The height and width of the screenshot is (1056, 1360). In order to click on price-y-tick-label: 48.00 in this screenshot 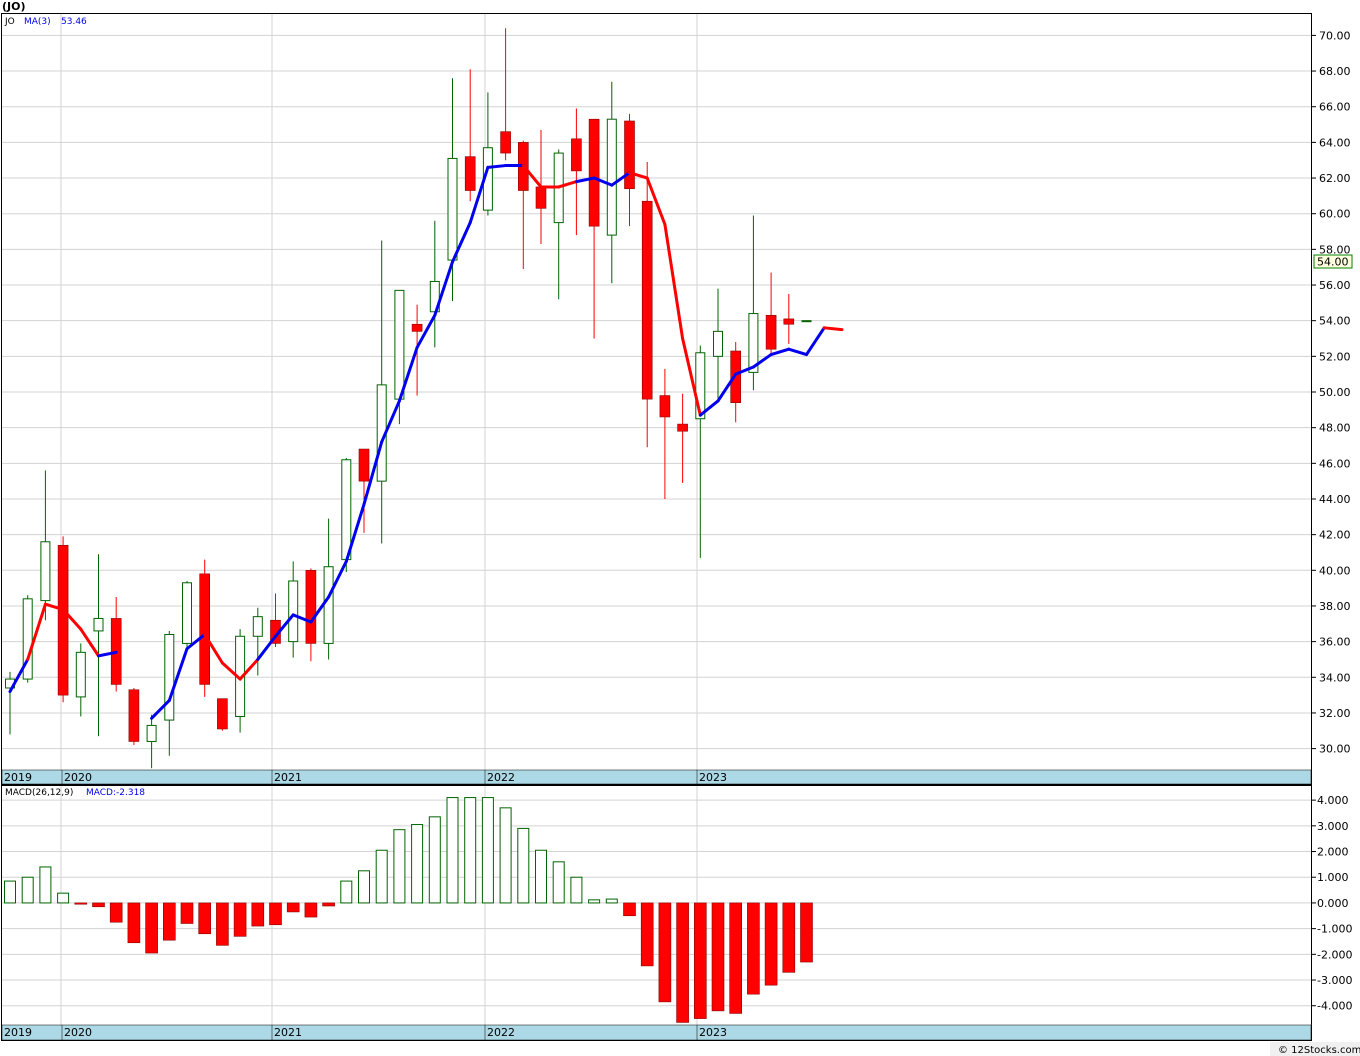, I will do `click(1335, 428)`.